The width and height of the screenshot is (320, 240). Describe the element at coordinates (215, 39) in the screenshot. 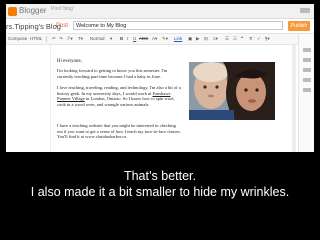

I see `align-icon: ≡▾` at that location.